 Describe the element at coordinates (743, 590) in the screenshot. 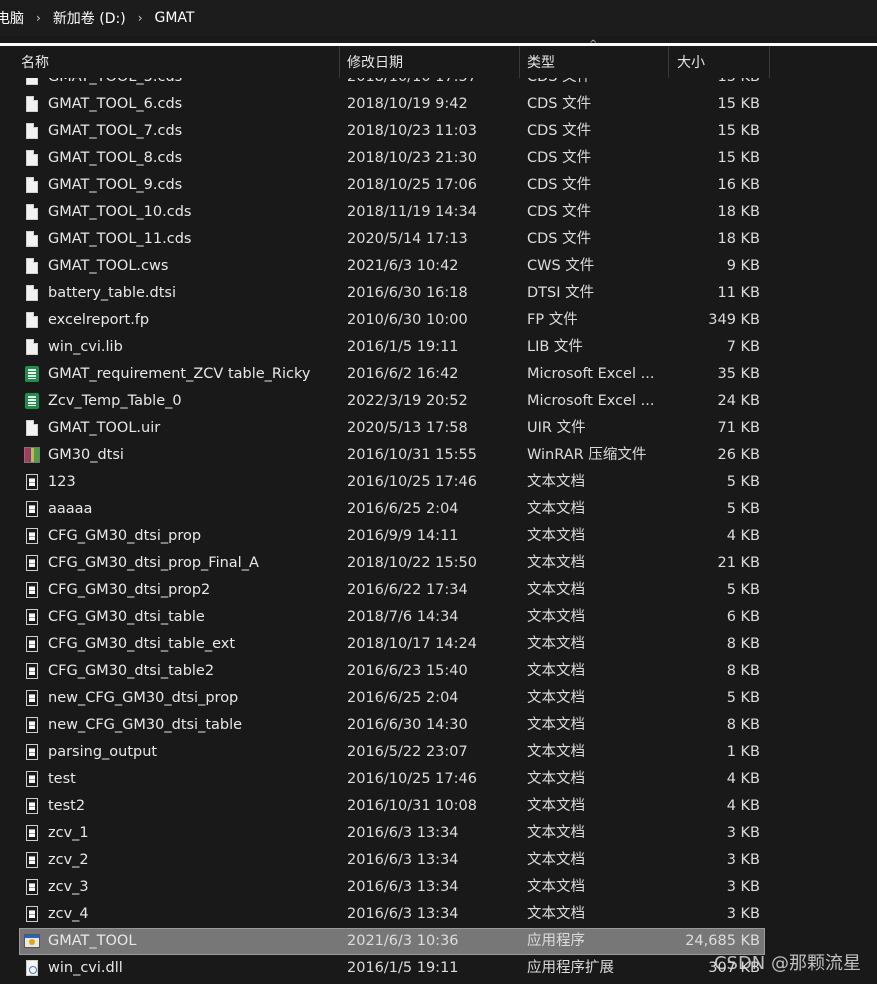

I see `file-size: 5 KB` at that location.